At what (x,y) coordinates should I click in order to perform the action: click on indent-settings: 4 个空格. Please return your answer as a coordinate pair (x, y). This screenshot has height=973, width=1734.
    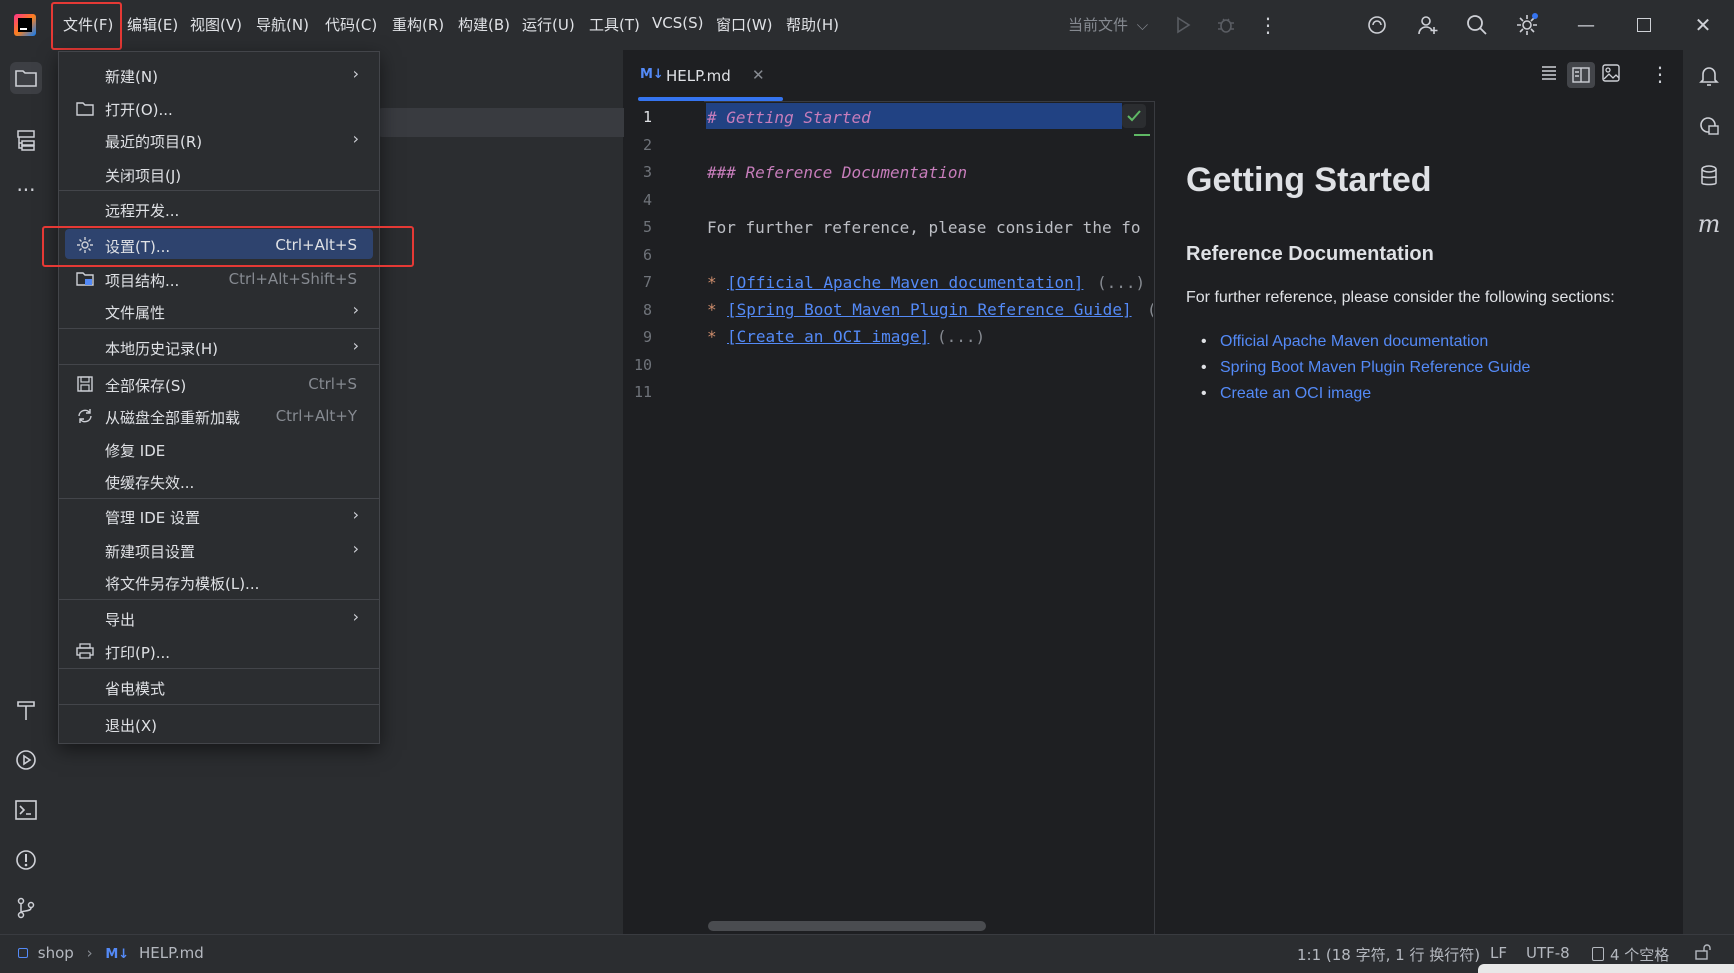
    Looking at the image, I should click on (1630, 954).